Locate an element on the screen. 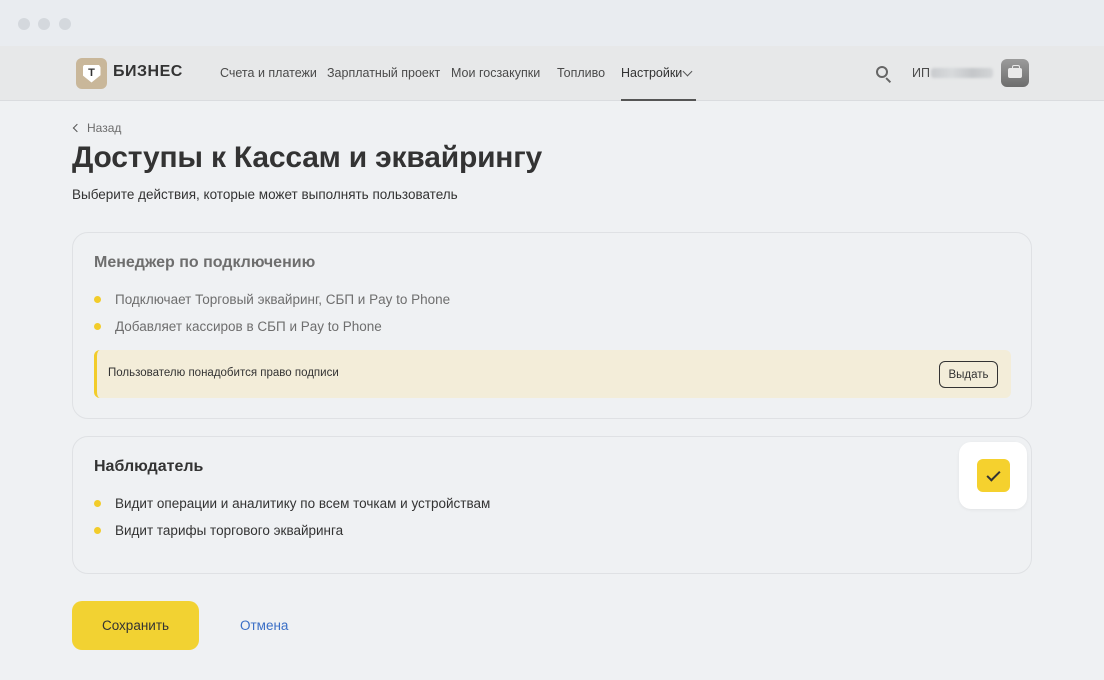 Image resolution: width=1104 pixels, height=680 pixels. window-maximize-dot is located at coordinates (65, 24).